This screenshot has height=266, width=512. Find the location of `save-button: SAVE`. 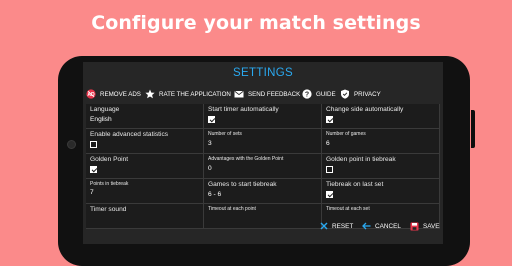

save-button: SAVE is located at coordinates (425, 226).